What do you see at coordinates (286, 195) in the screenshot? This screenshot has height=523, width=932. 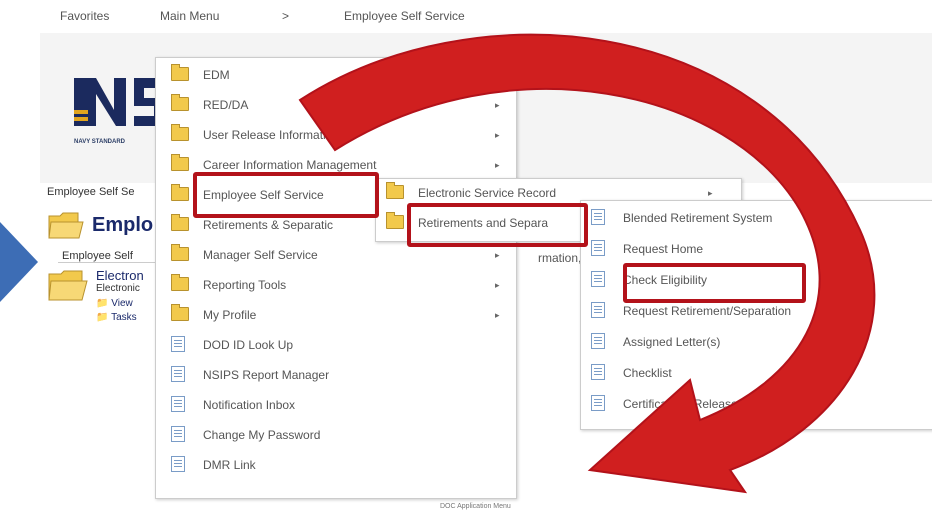 I see `highlight-employee-self-service` at bounding box center [286, 195].